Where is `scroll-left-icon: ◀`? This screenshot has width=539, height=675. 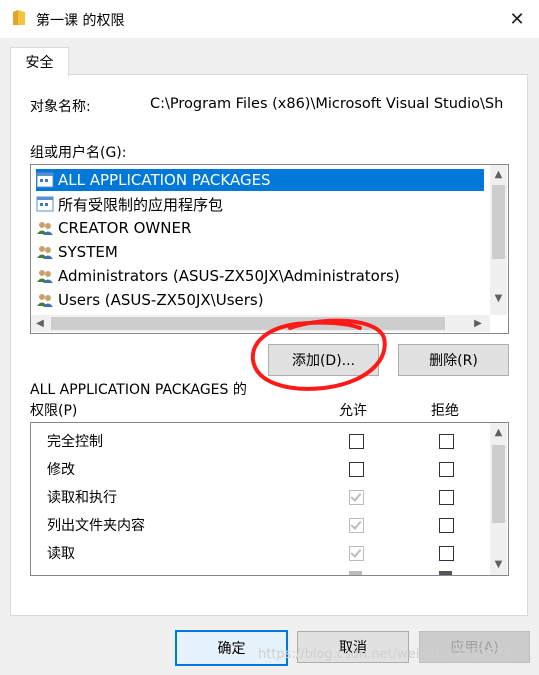 scroll-left-icon: ◀ is located at coordinates (40, 323).